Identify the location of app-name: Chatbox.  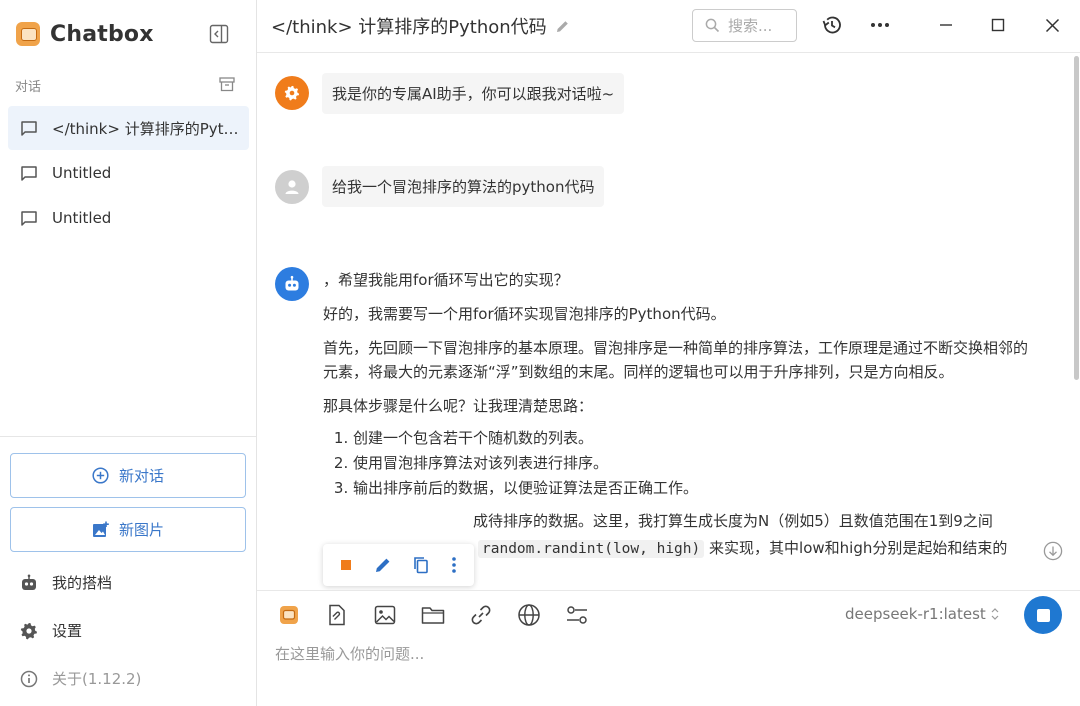
(102, 34).